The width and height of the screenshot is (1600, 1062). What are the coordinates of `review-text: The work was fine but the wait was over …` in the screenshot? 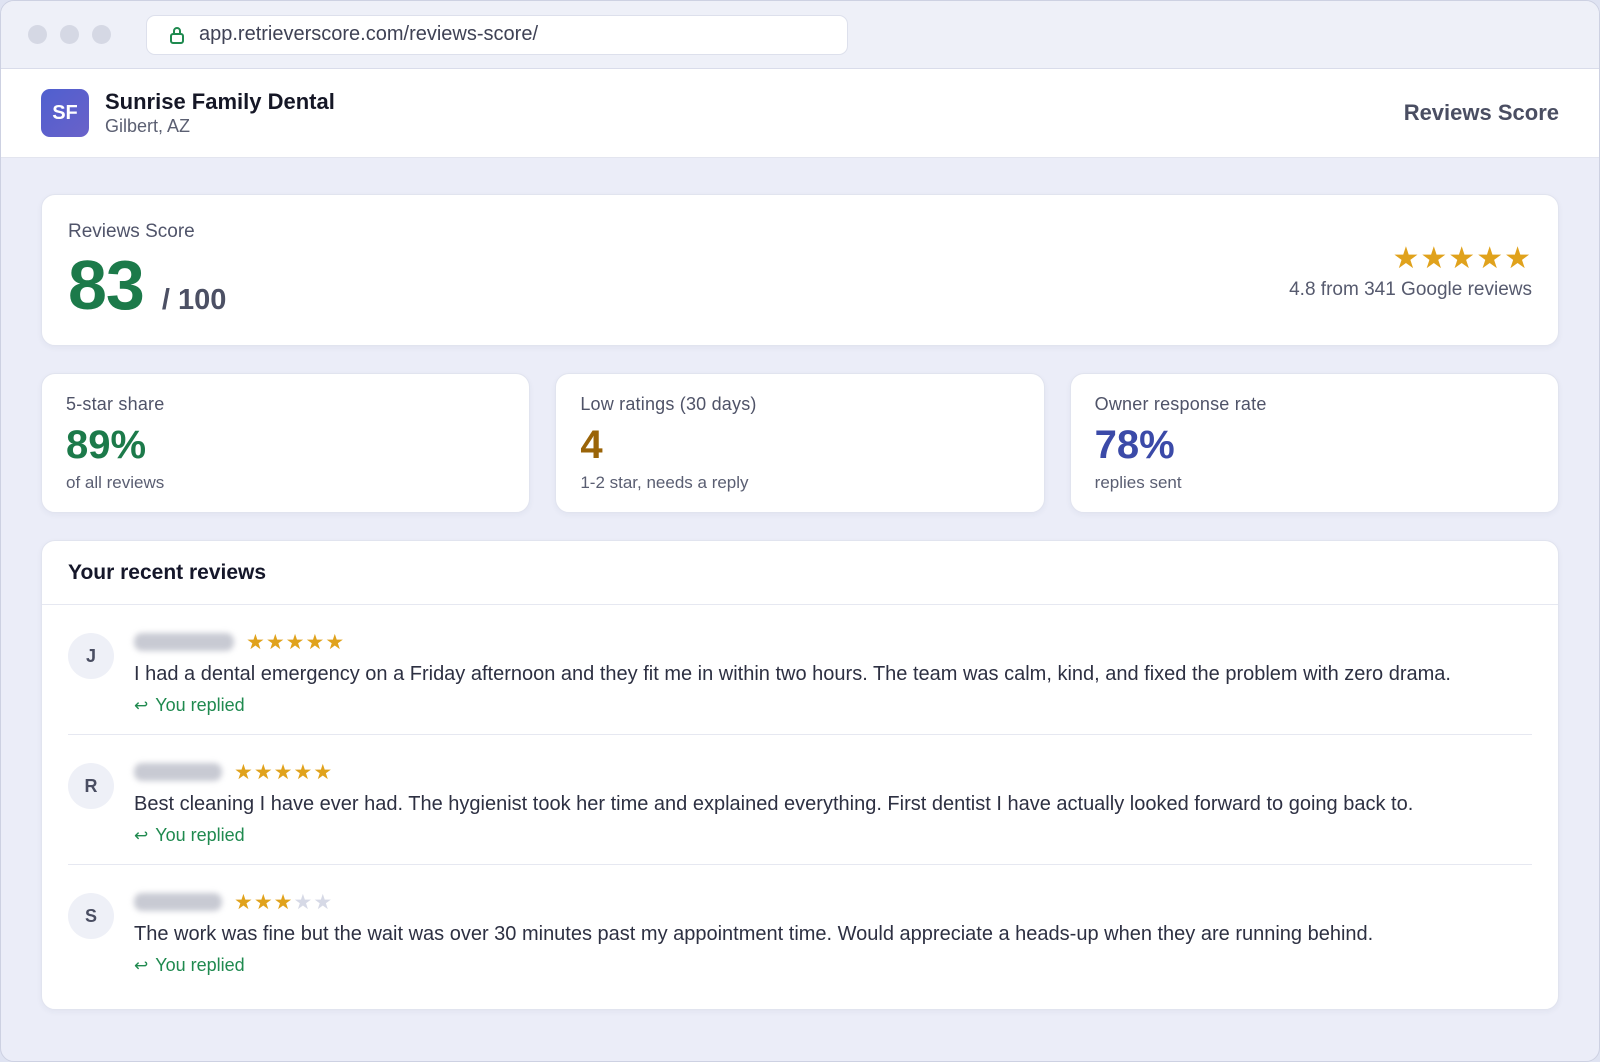 It's located at (754, 934).